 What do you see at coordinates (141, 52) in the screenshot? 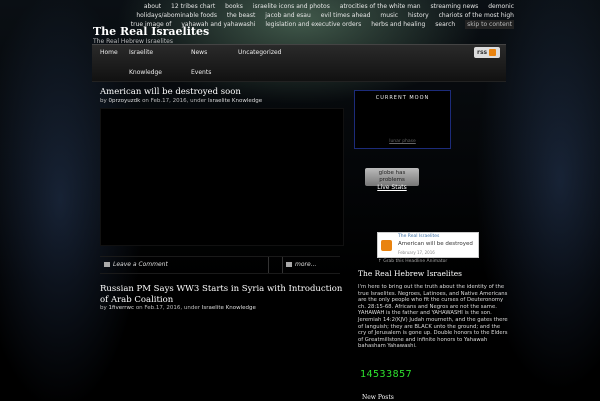
I see `menu-item-israelite: Israelite` at bounding box center [141, 52].